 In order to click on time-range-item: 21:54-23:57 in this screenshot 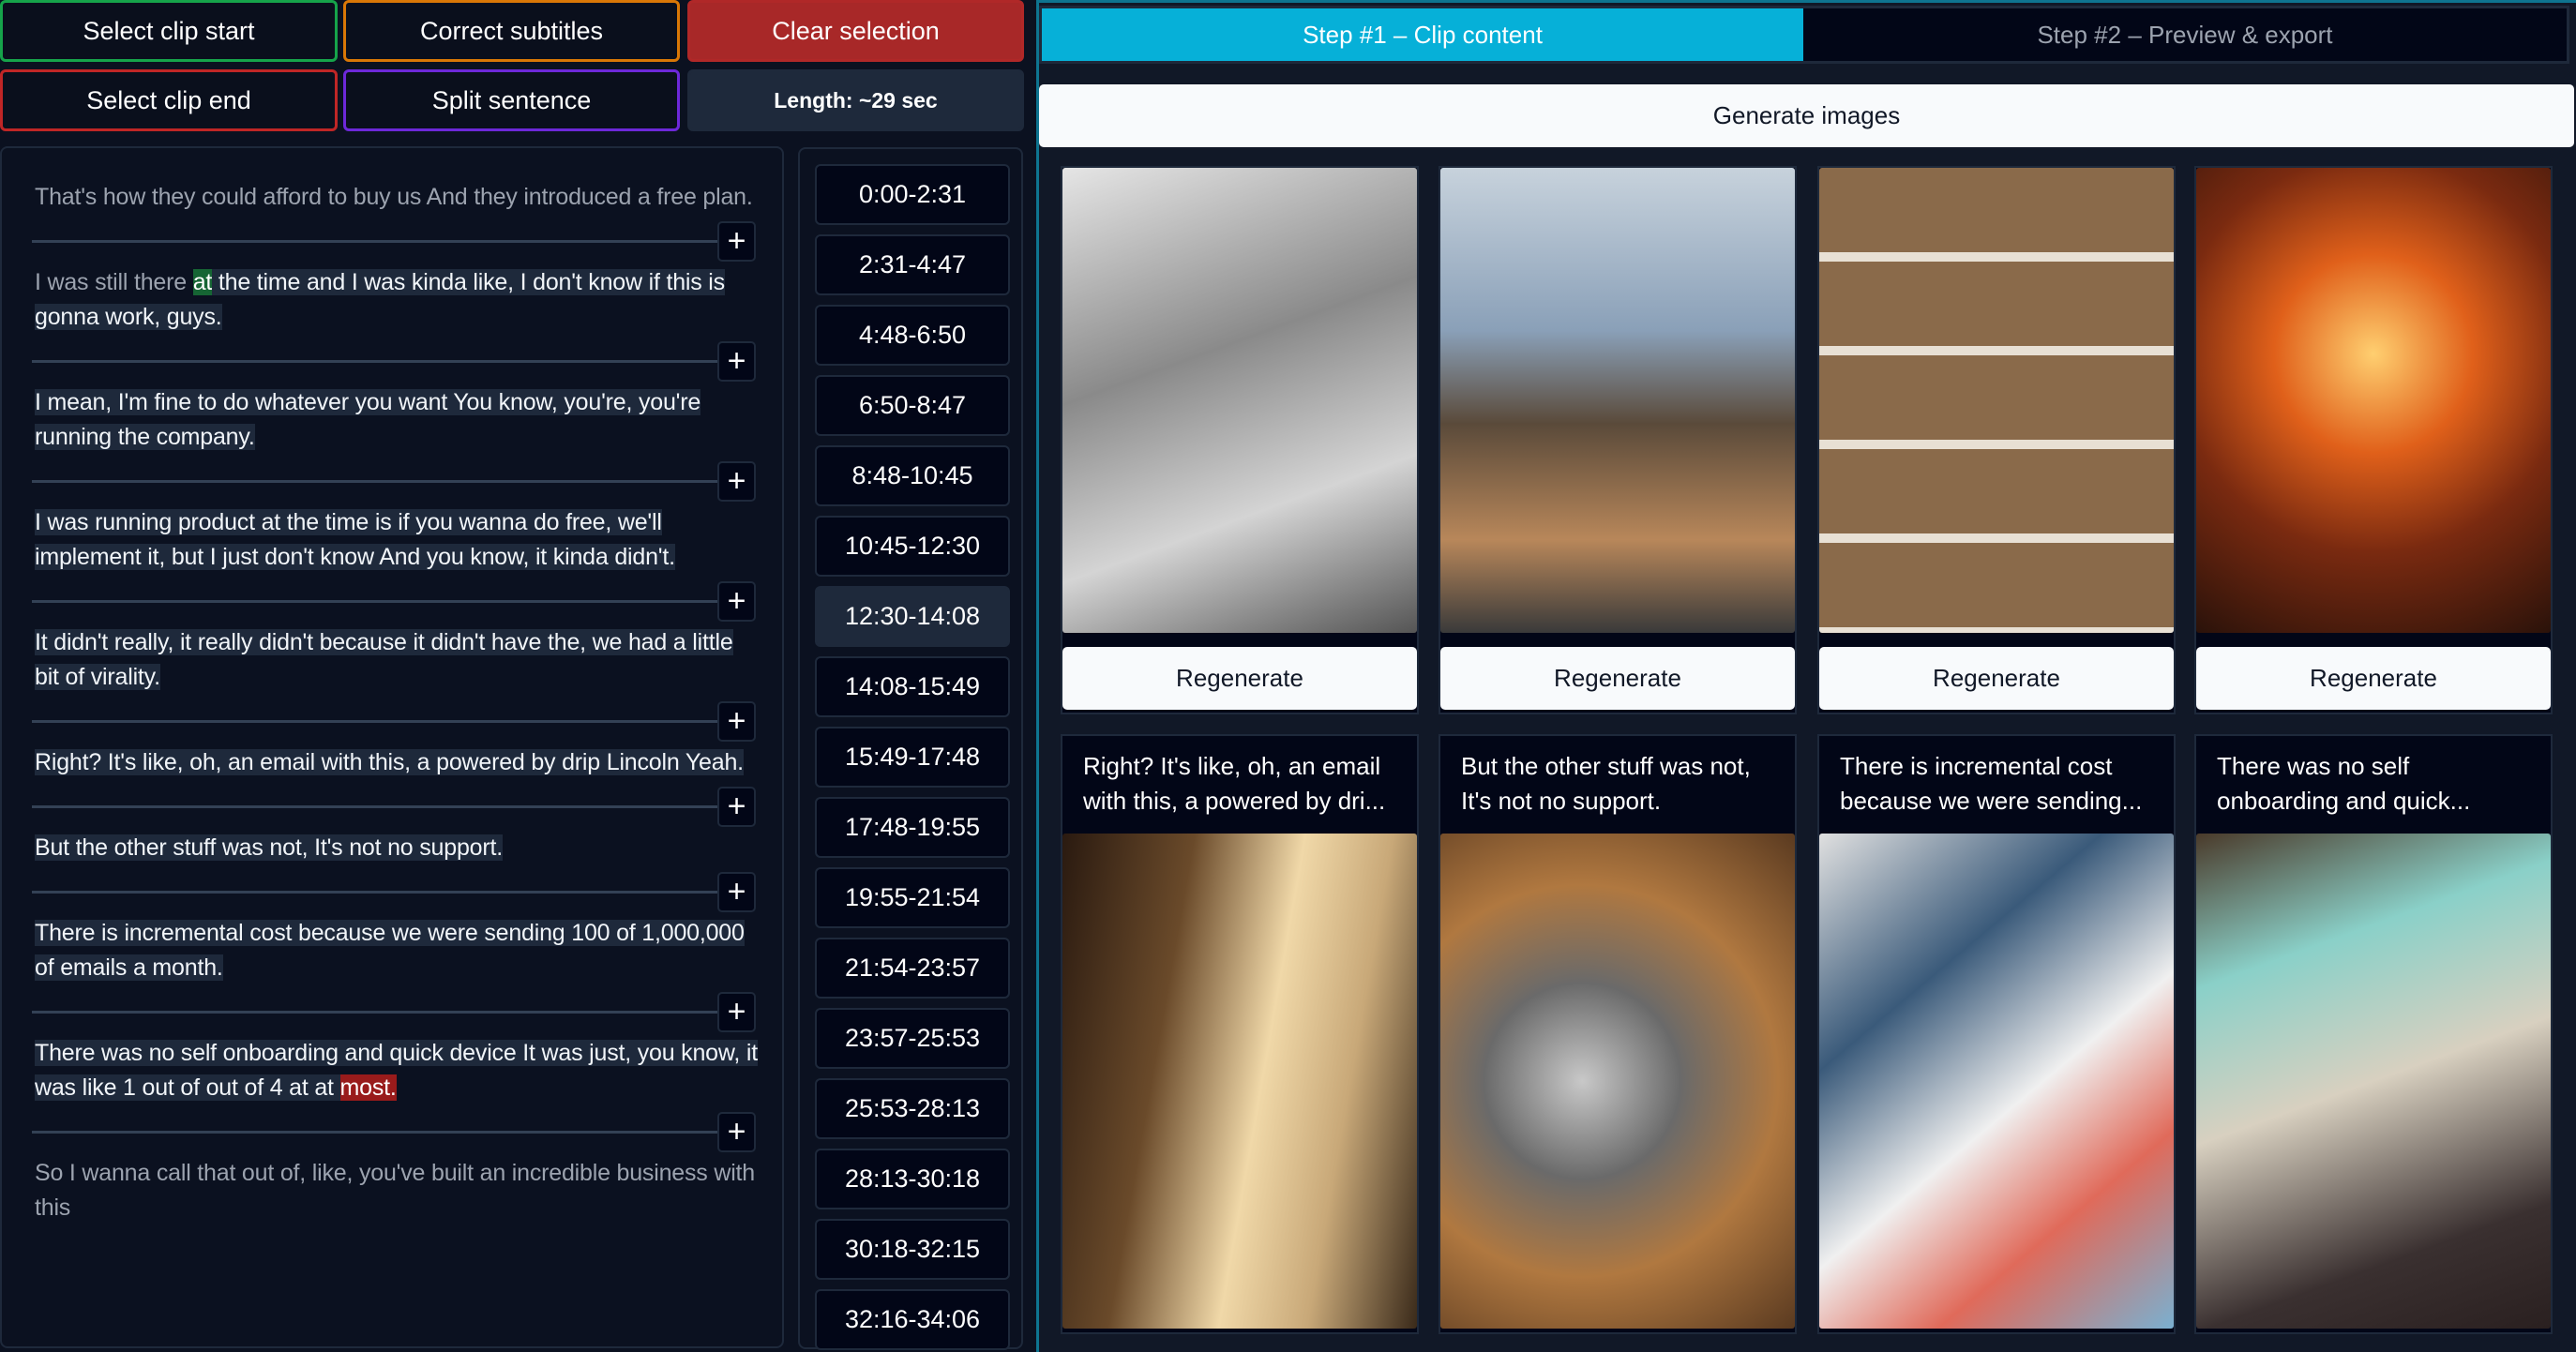, I will do `click(912, 968)`.